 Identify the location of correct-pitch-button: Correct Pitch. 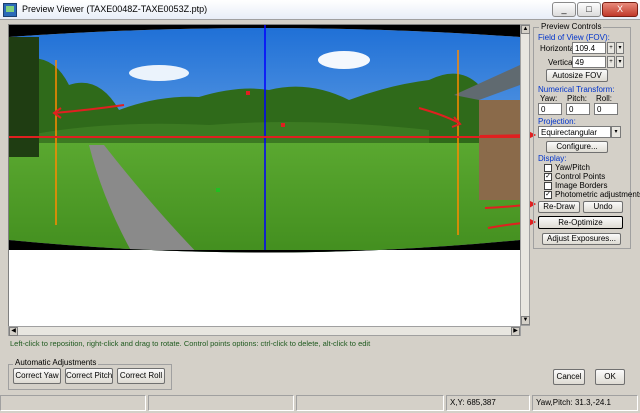
(89, 376).